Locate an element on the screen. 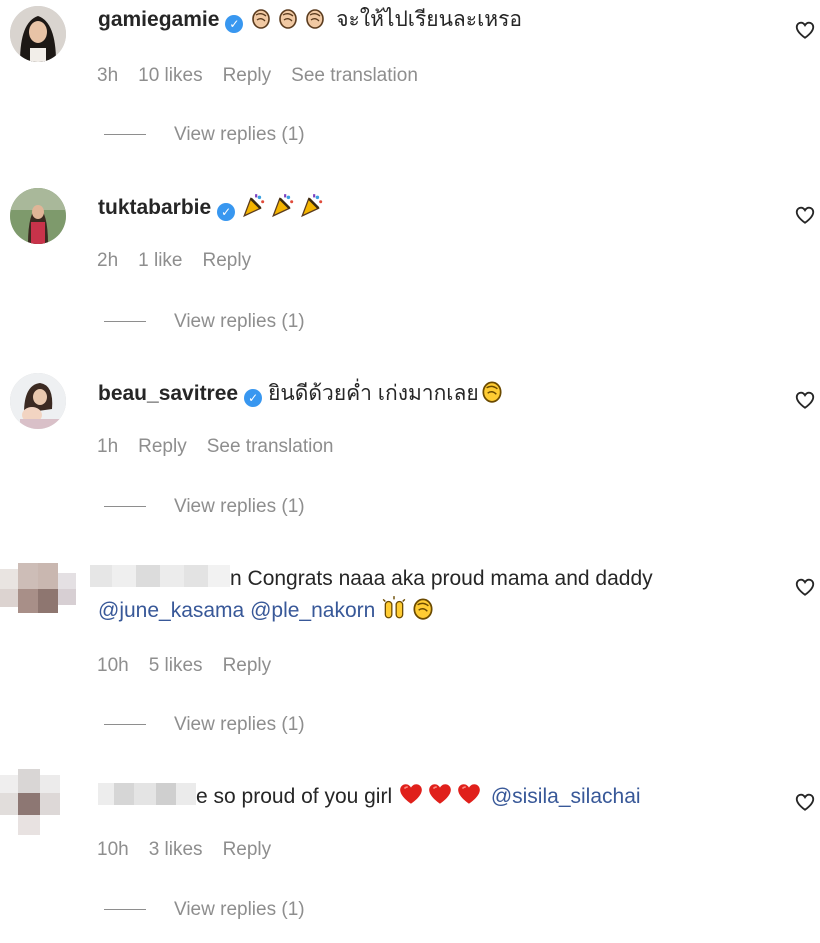 The image size is (820, 943). likes-count: 1 like is located at coordinates (160, 260).